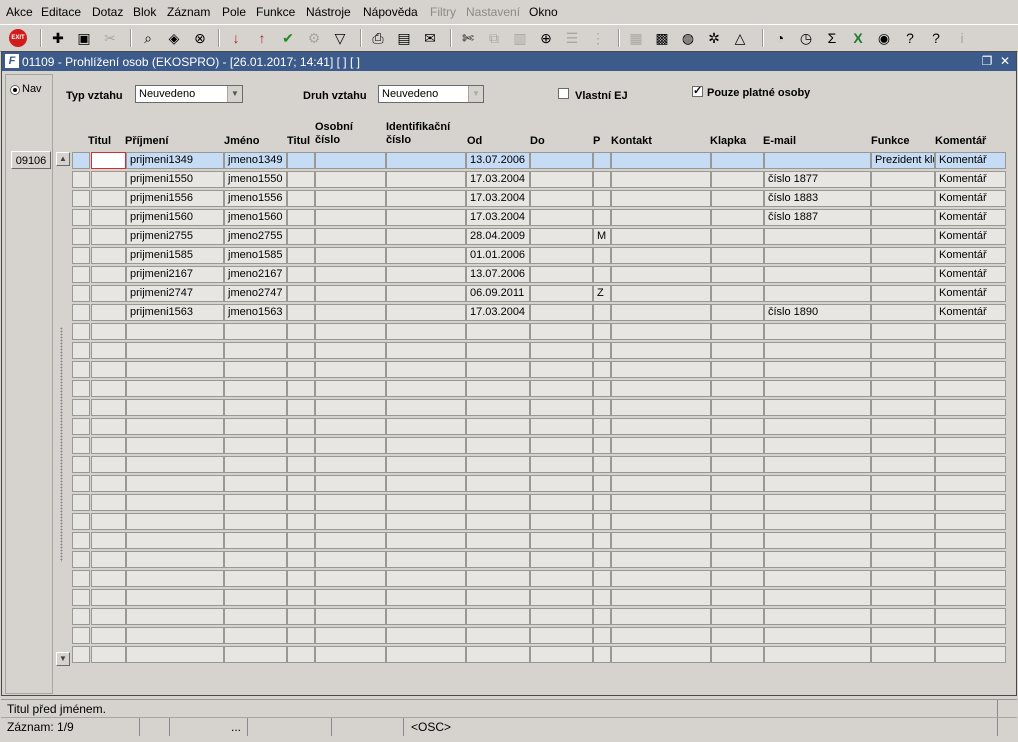  I want to click on web-icon: ◉, so click(884, 38).